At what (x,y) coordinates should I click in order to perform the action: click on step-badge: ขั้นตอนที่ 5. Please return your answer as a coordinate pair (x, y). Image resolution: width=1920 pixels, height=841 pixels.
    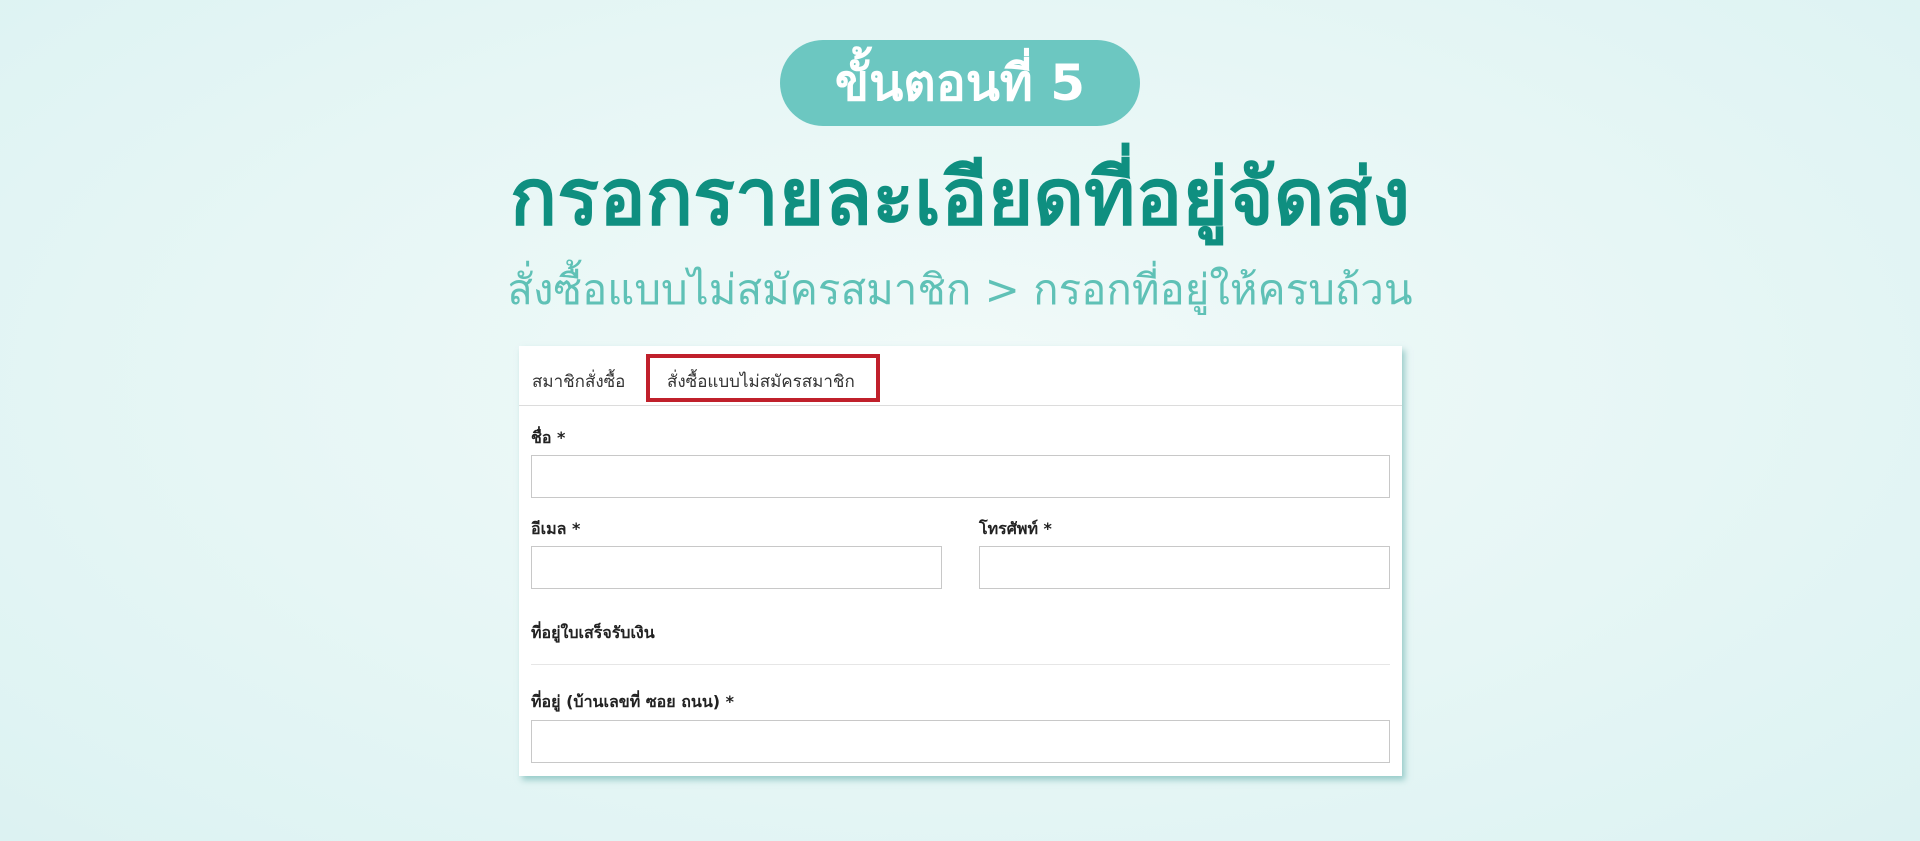
    Looking at the image, I should click on (960, 83).